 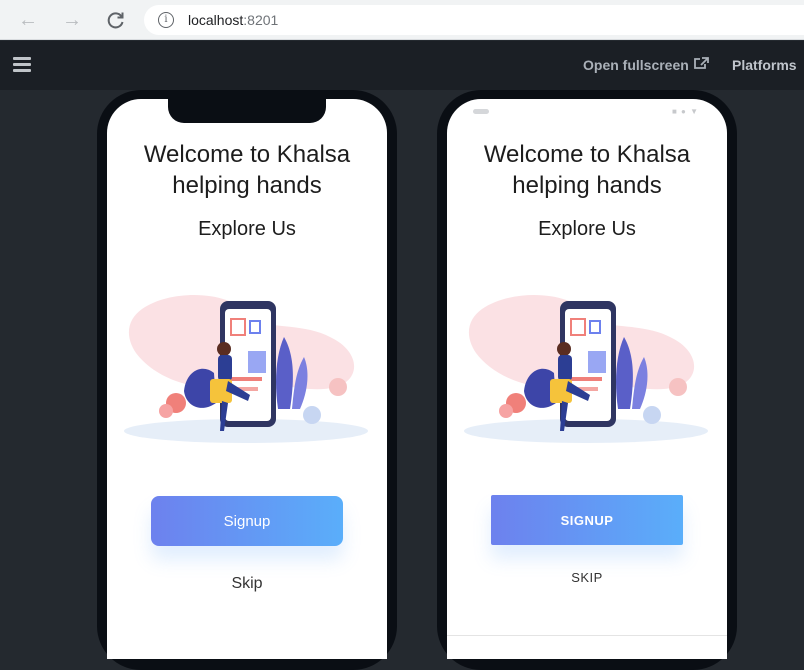 What do you see at coordinates (764, 65) in the screenshot?
I see `platforms-button: Platforms` at bounding box center [764, 65].